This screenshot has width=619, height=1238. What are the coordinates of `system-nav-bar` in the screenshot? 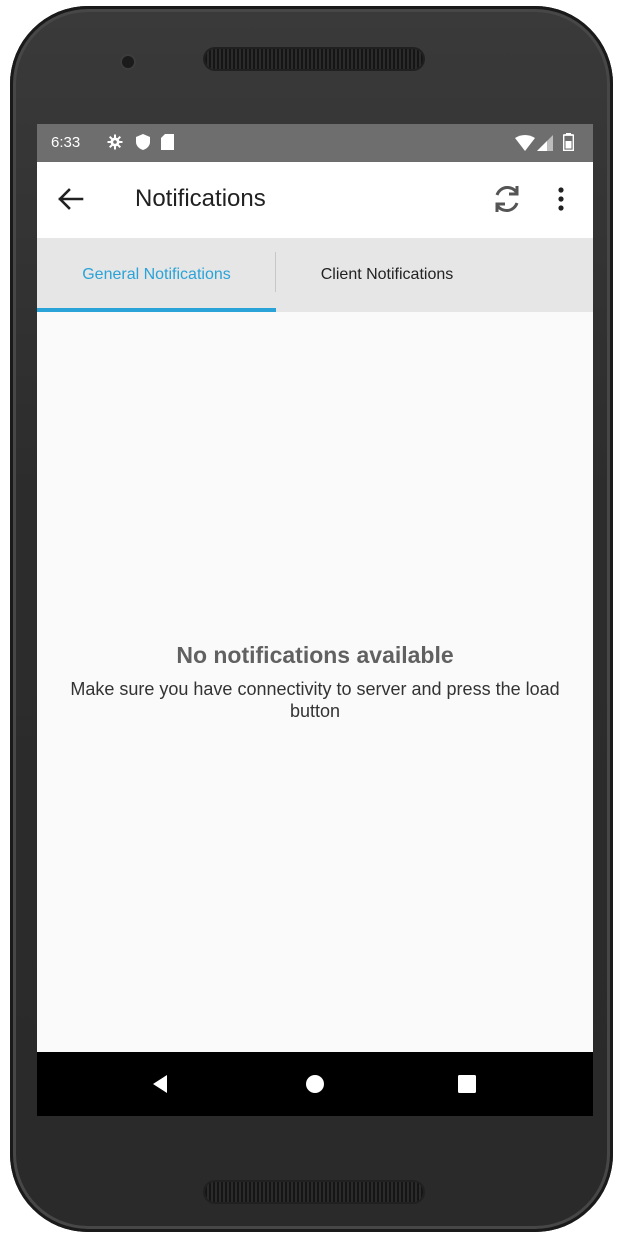 It's located at (315, 1084).